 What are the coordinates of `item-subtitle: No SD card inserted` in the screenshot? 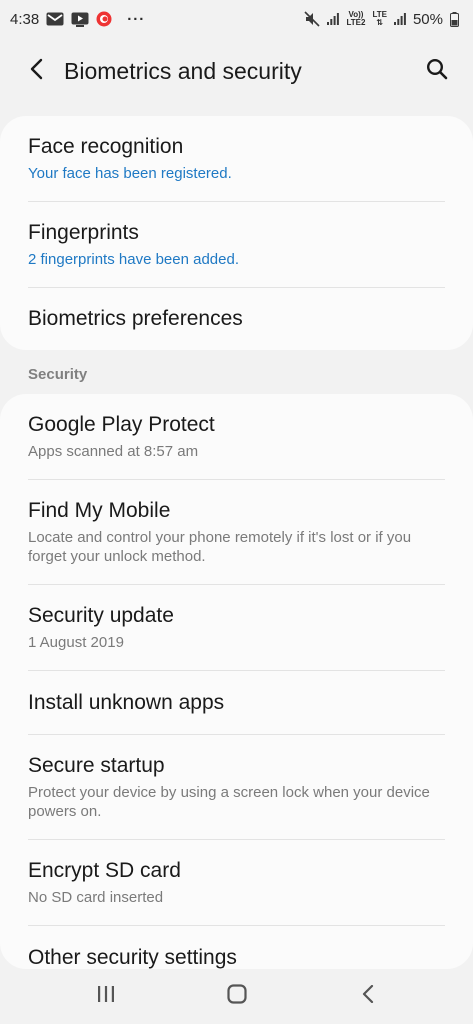 It's located at (96, 897).